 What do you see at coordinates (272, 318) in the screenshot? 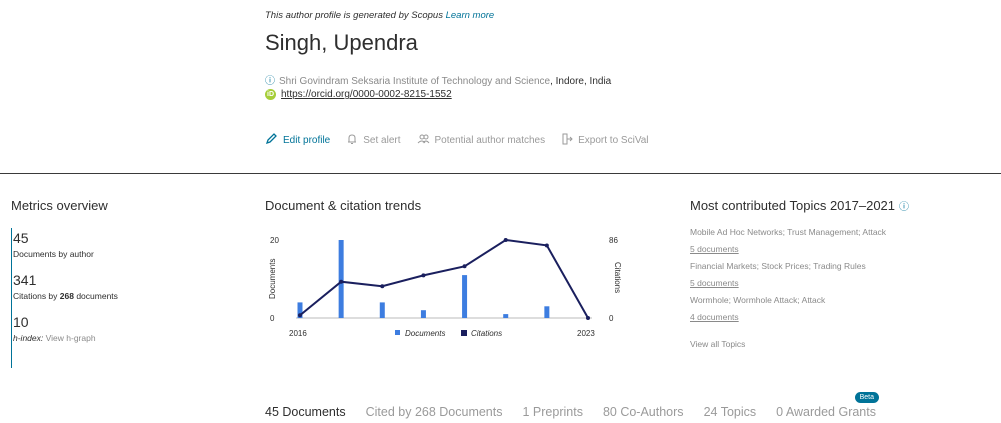
I see `chart-left-tick-label: 0` at bounding box center [272, 318].